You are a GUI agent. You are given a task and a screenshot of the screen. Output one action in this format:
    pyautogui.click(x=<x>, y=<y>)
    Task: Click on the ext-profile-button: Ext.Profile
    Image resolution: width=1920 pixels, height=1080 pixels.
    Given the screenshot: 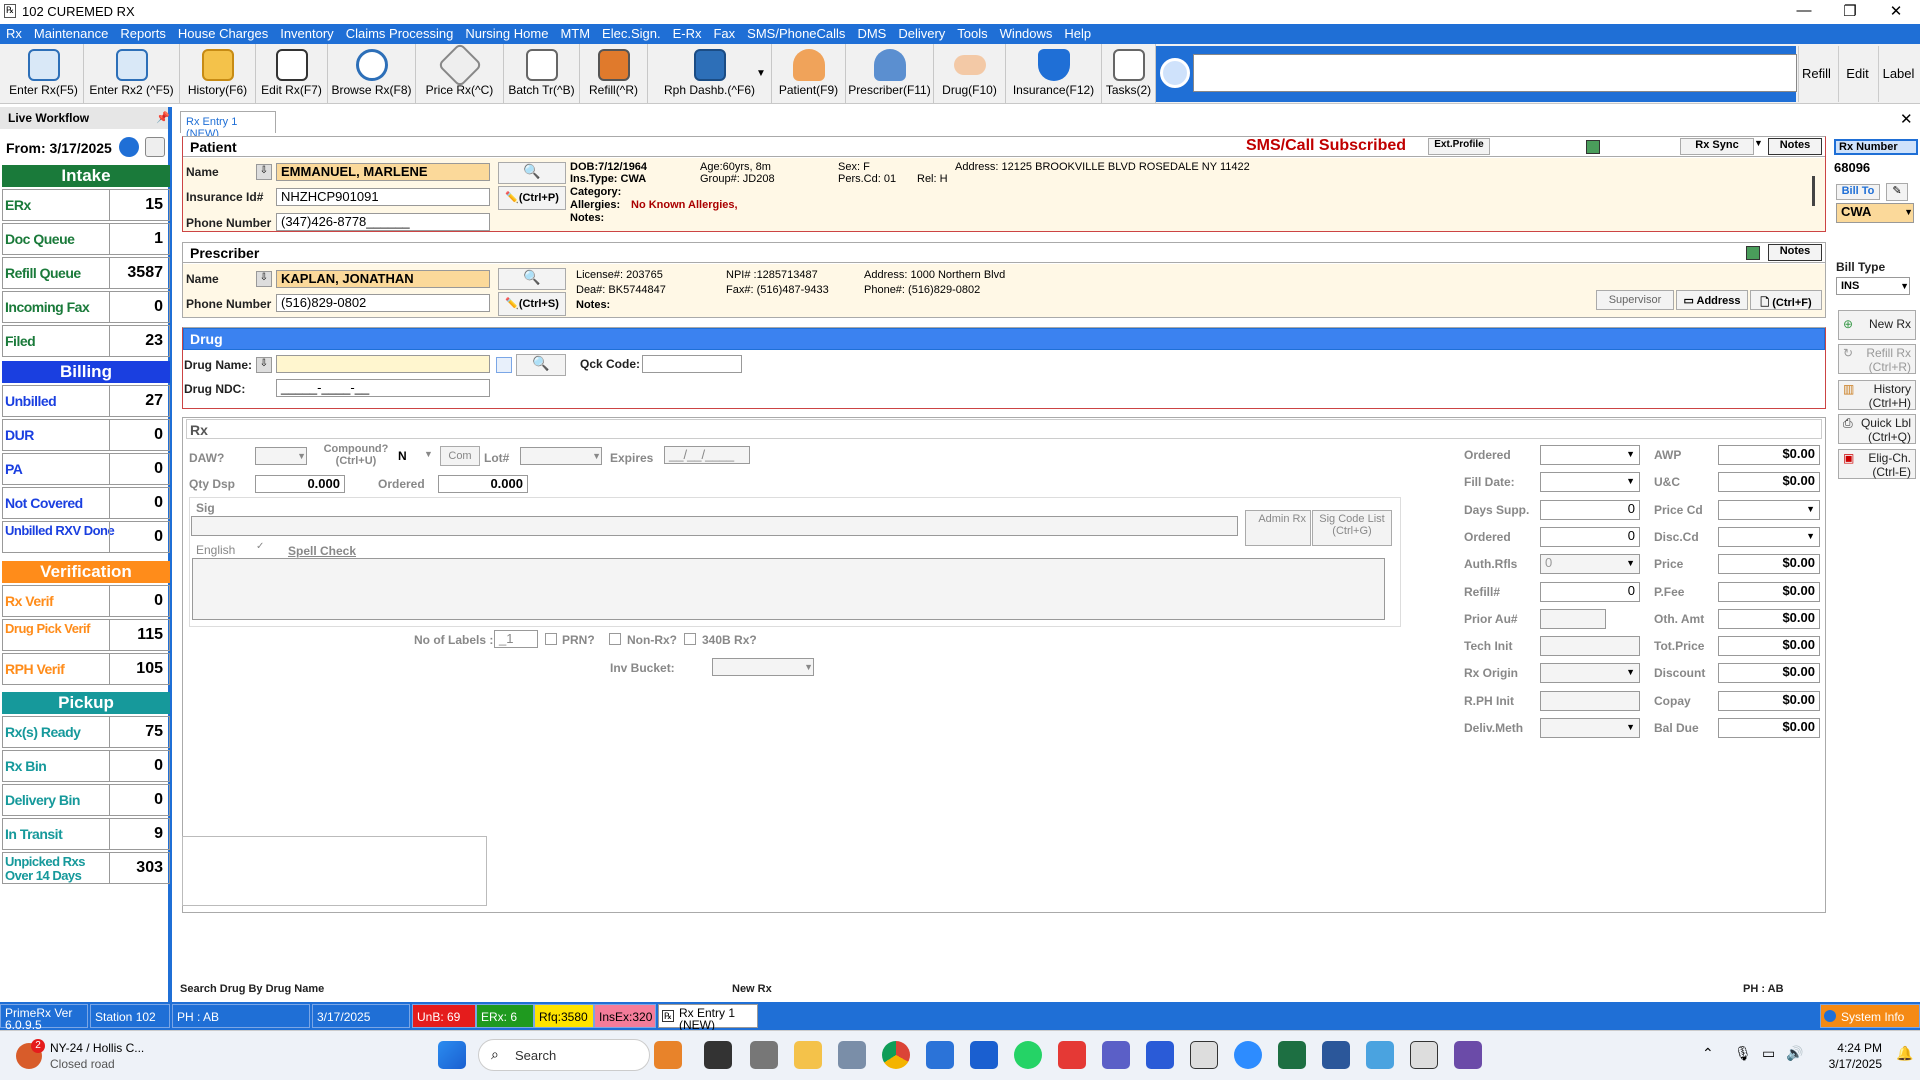 What is the action you would take?
    pyautogui.click(x=1459, y=146)
    